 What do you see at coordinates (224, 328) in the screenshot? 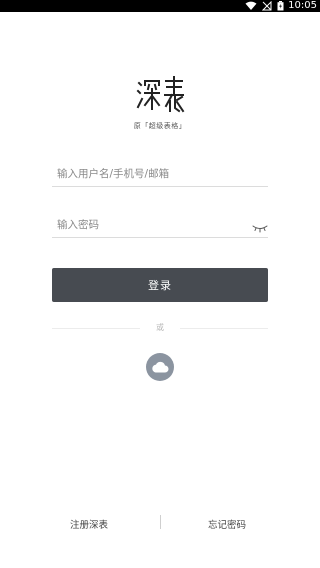
I see `divider-right` at bounding box center [224, 328].